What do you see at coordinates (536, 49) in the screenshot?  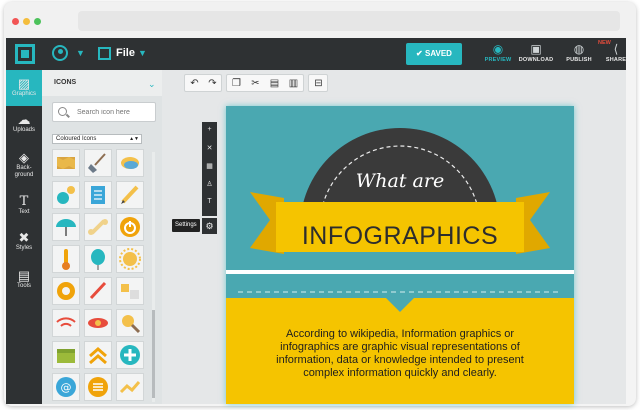 I see `download-icon: ▣` at bounding box center [536, 49].